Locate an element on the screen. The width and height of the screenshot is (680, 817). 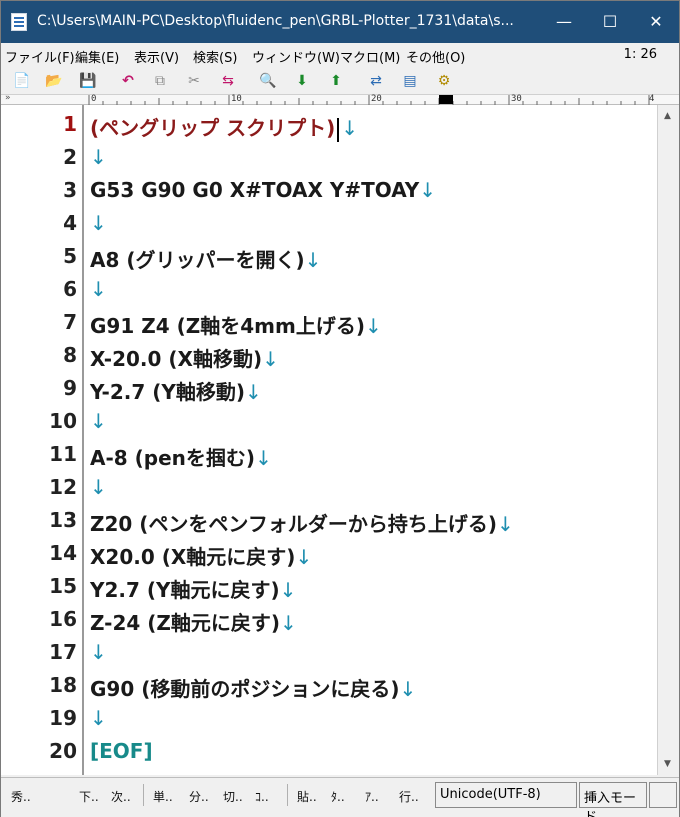
app-icon is located at coordinates (19, 22).